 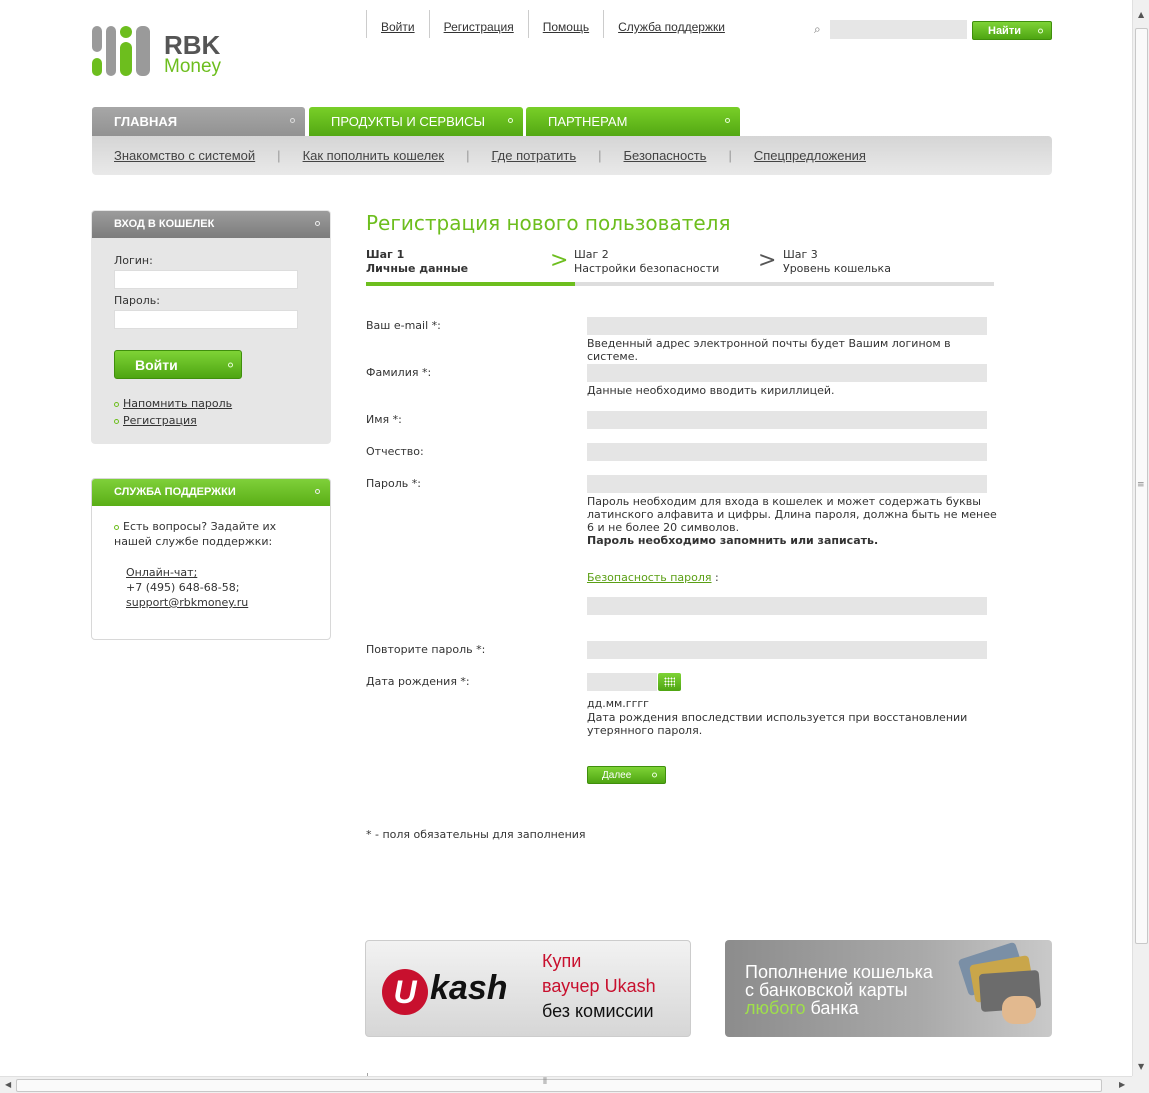 What do you see at coordinates (177, 403) in the screenshot?
I see `remind-password-link: Напомнить пароль` at bounding box center [177, 403].